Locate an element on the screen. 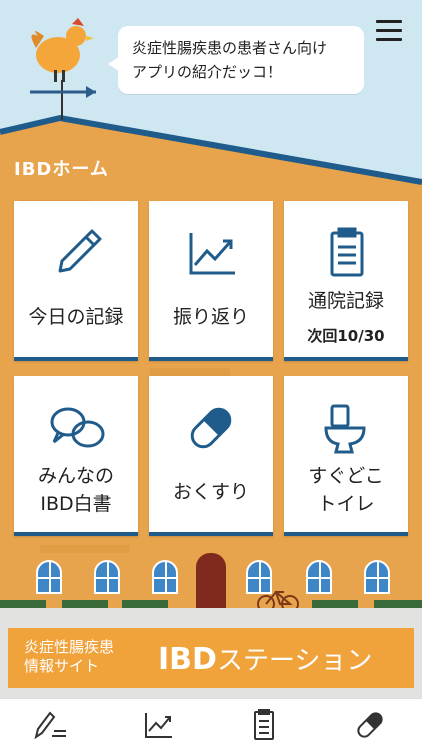 The height and width of the screenshot is (751, 422). pencil-icon is located at coordinates (80, 251).